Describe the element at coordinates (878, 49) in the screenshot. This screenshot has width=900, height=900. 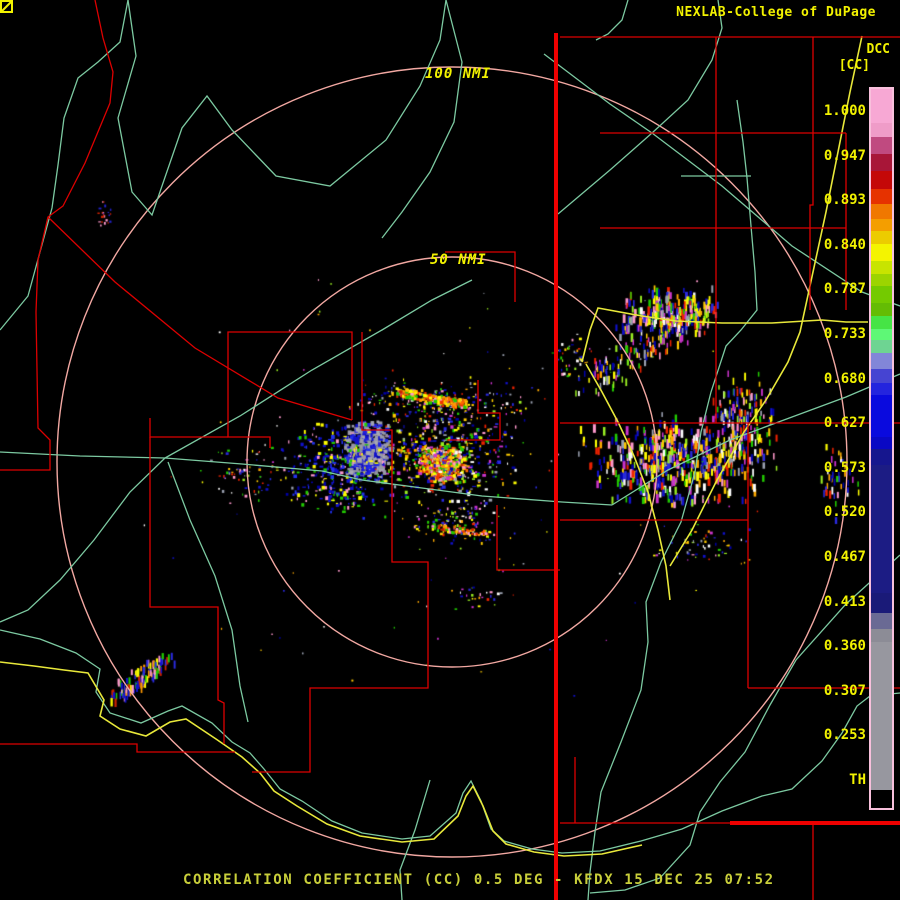
I see `colorbar-title: DCC` at that location.